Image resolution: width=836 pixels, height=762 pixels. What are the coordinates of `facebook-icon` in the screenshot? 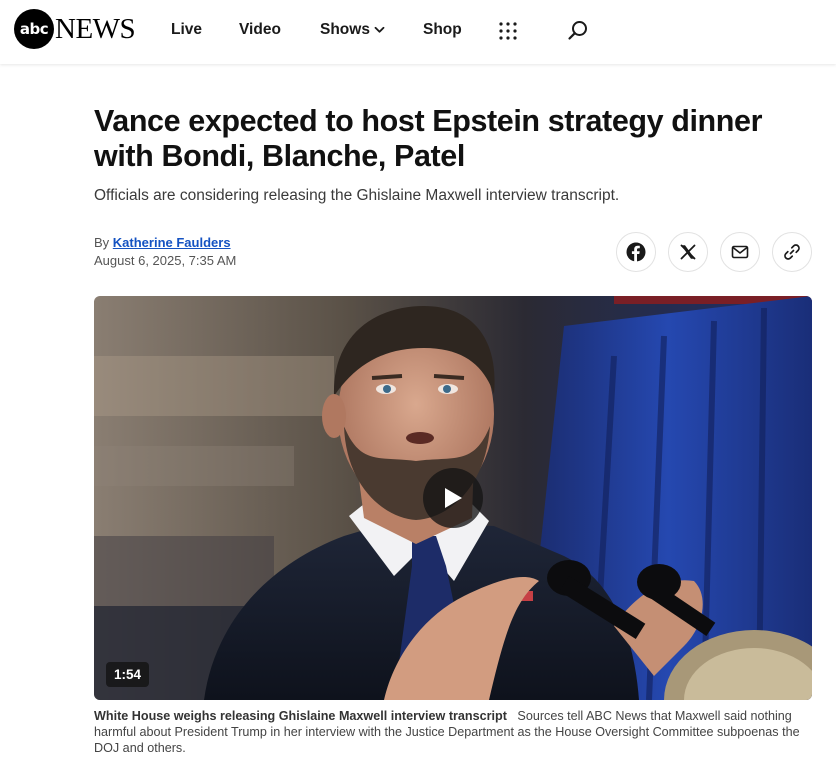 It's located at (636, 252).